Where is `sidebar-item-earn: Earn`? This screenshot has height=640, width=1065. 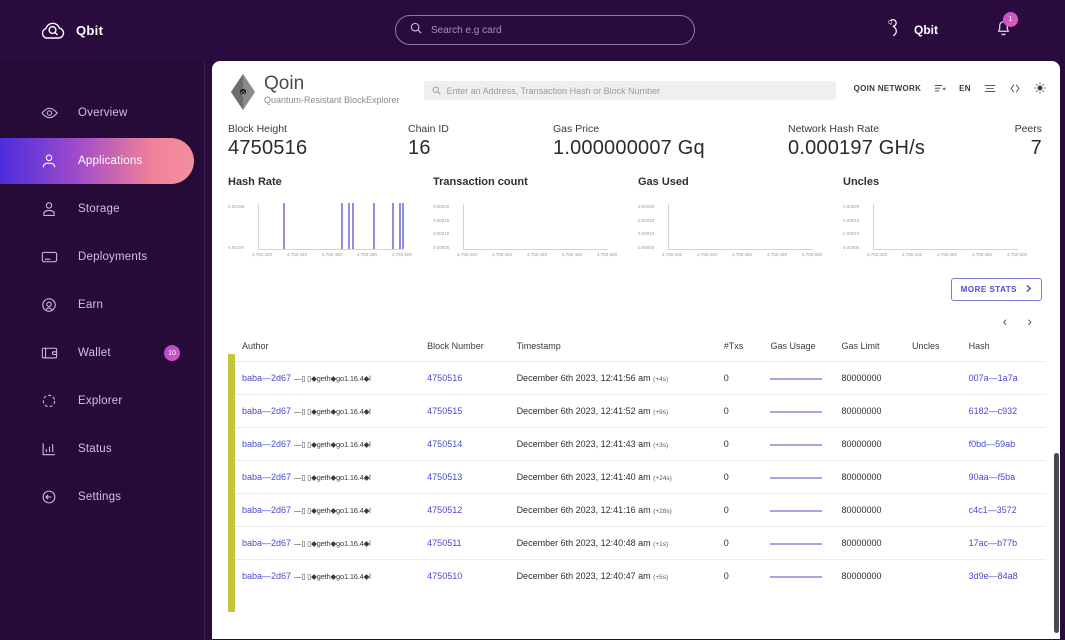
sidebar-item-earn: Earn is located at coordinates (102, 305).